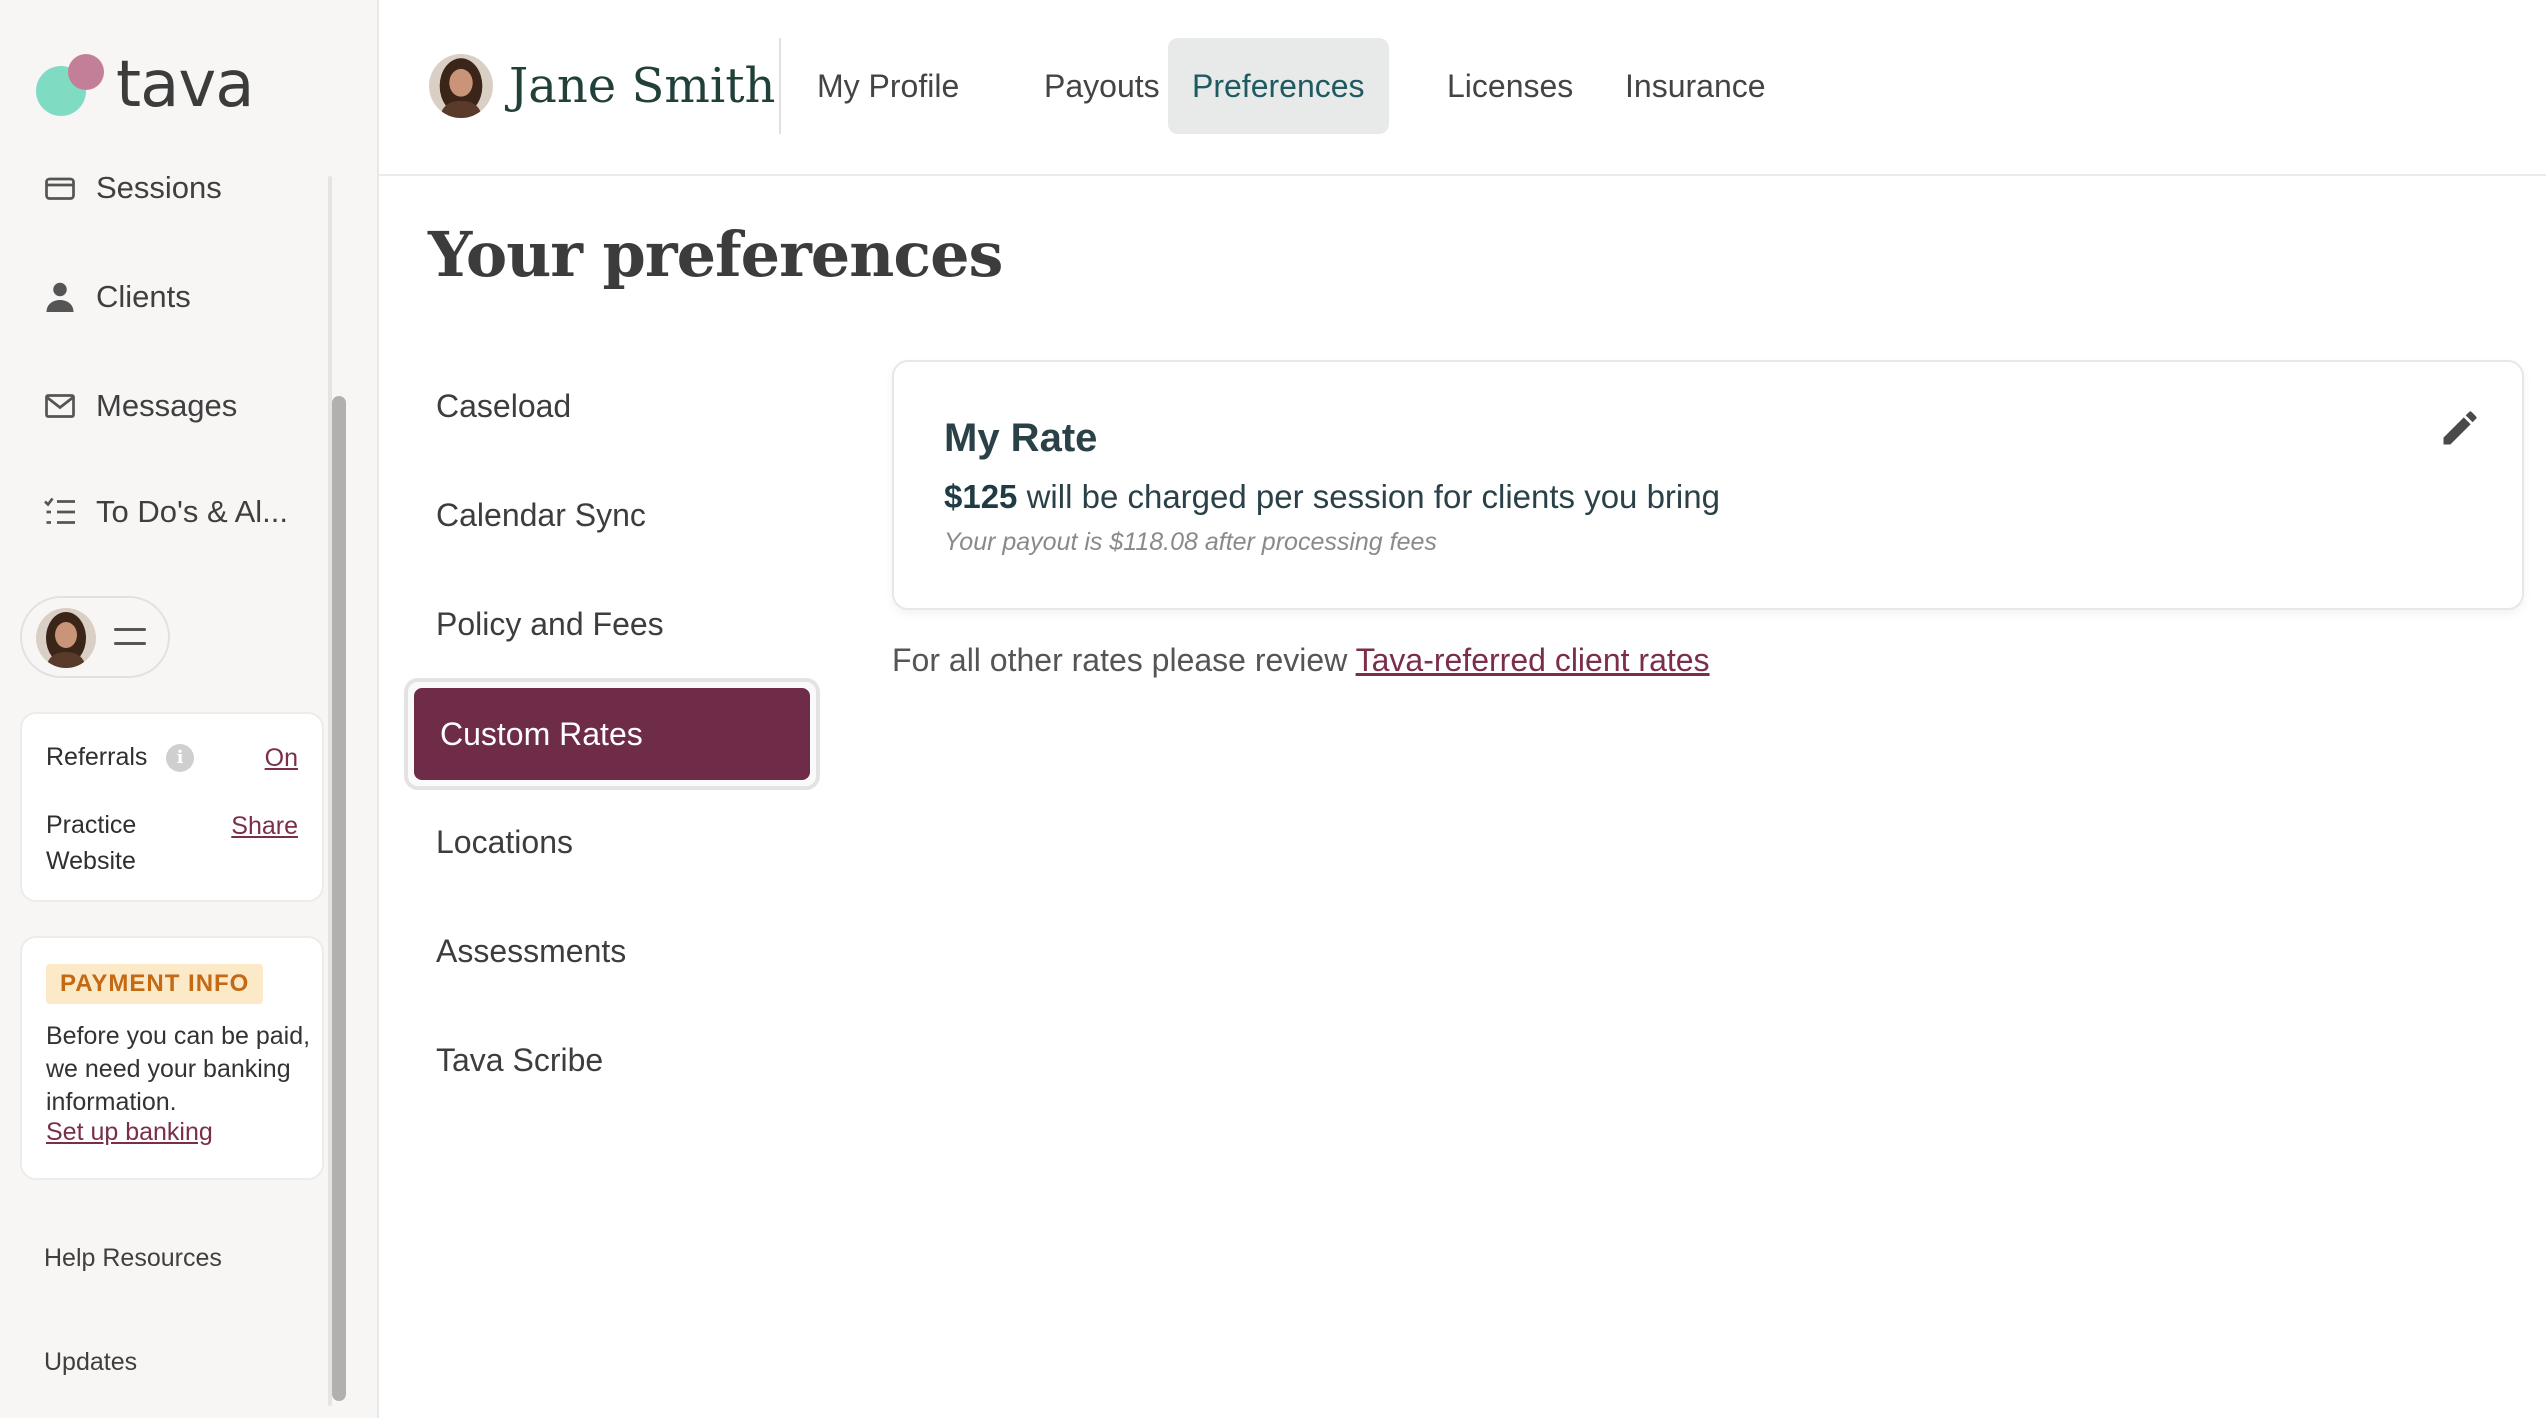  Describe the element at coordinates (281, 758) in the screenshot. I see `referrals-toggle-link: On` at that location.